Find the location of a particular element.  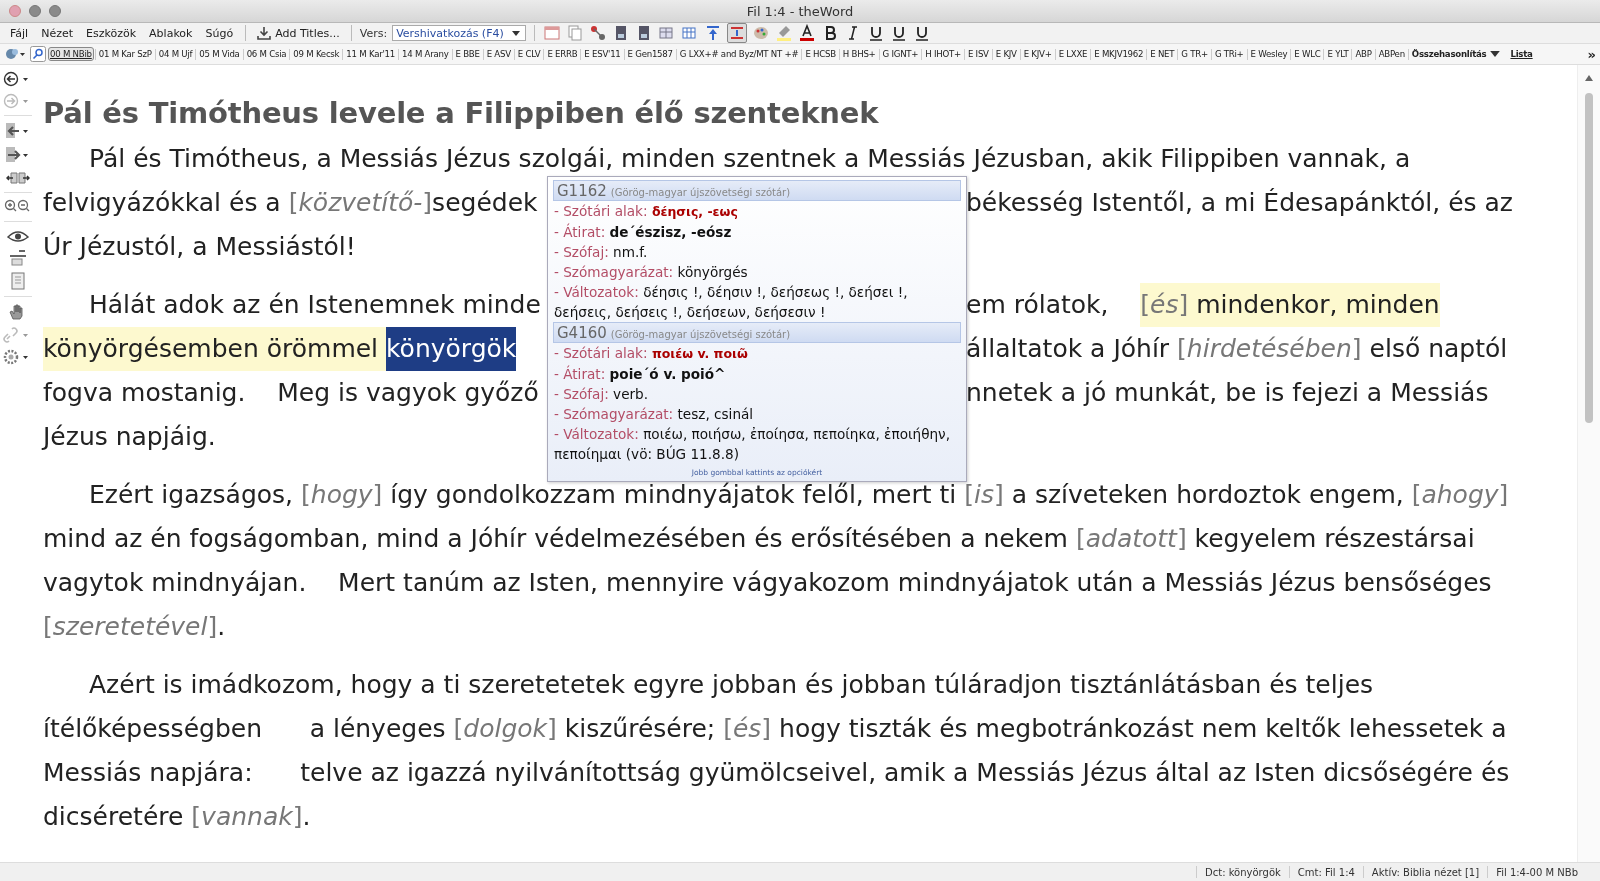

highlighted-text: mindenkor, minden is located at coordinates (1314, 305).